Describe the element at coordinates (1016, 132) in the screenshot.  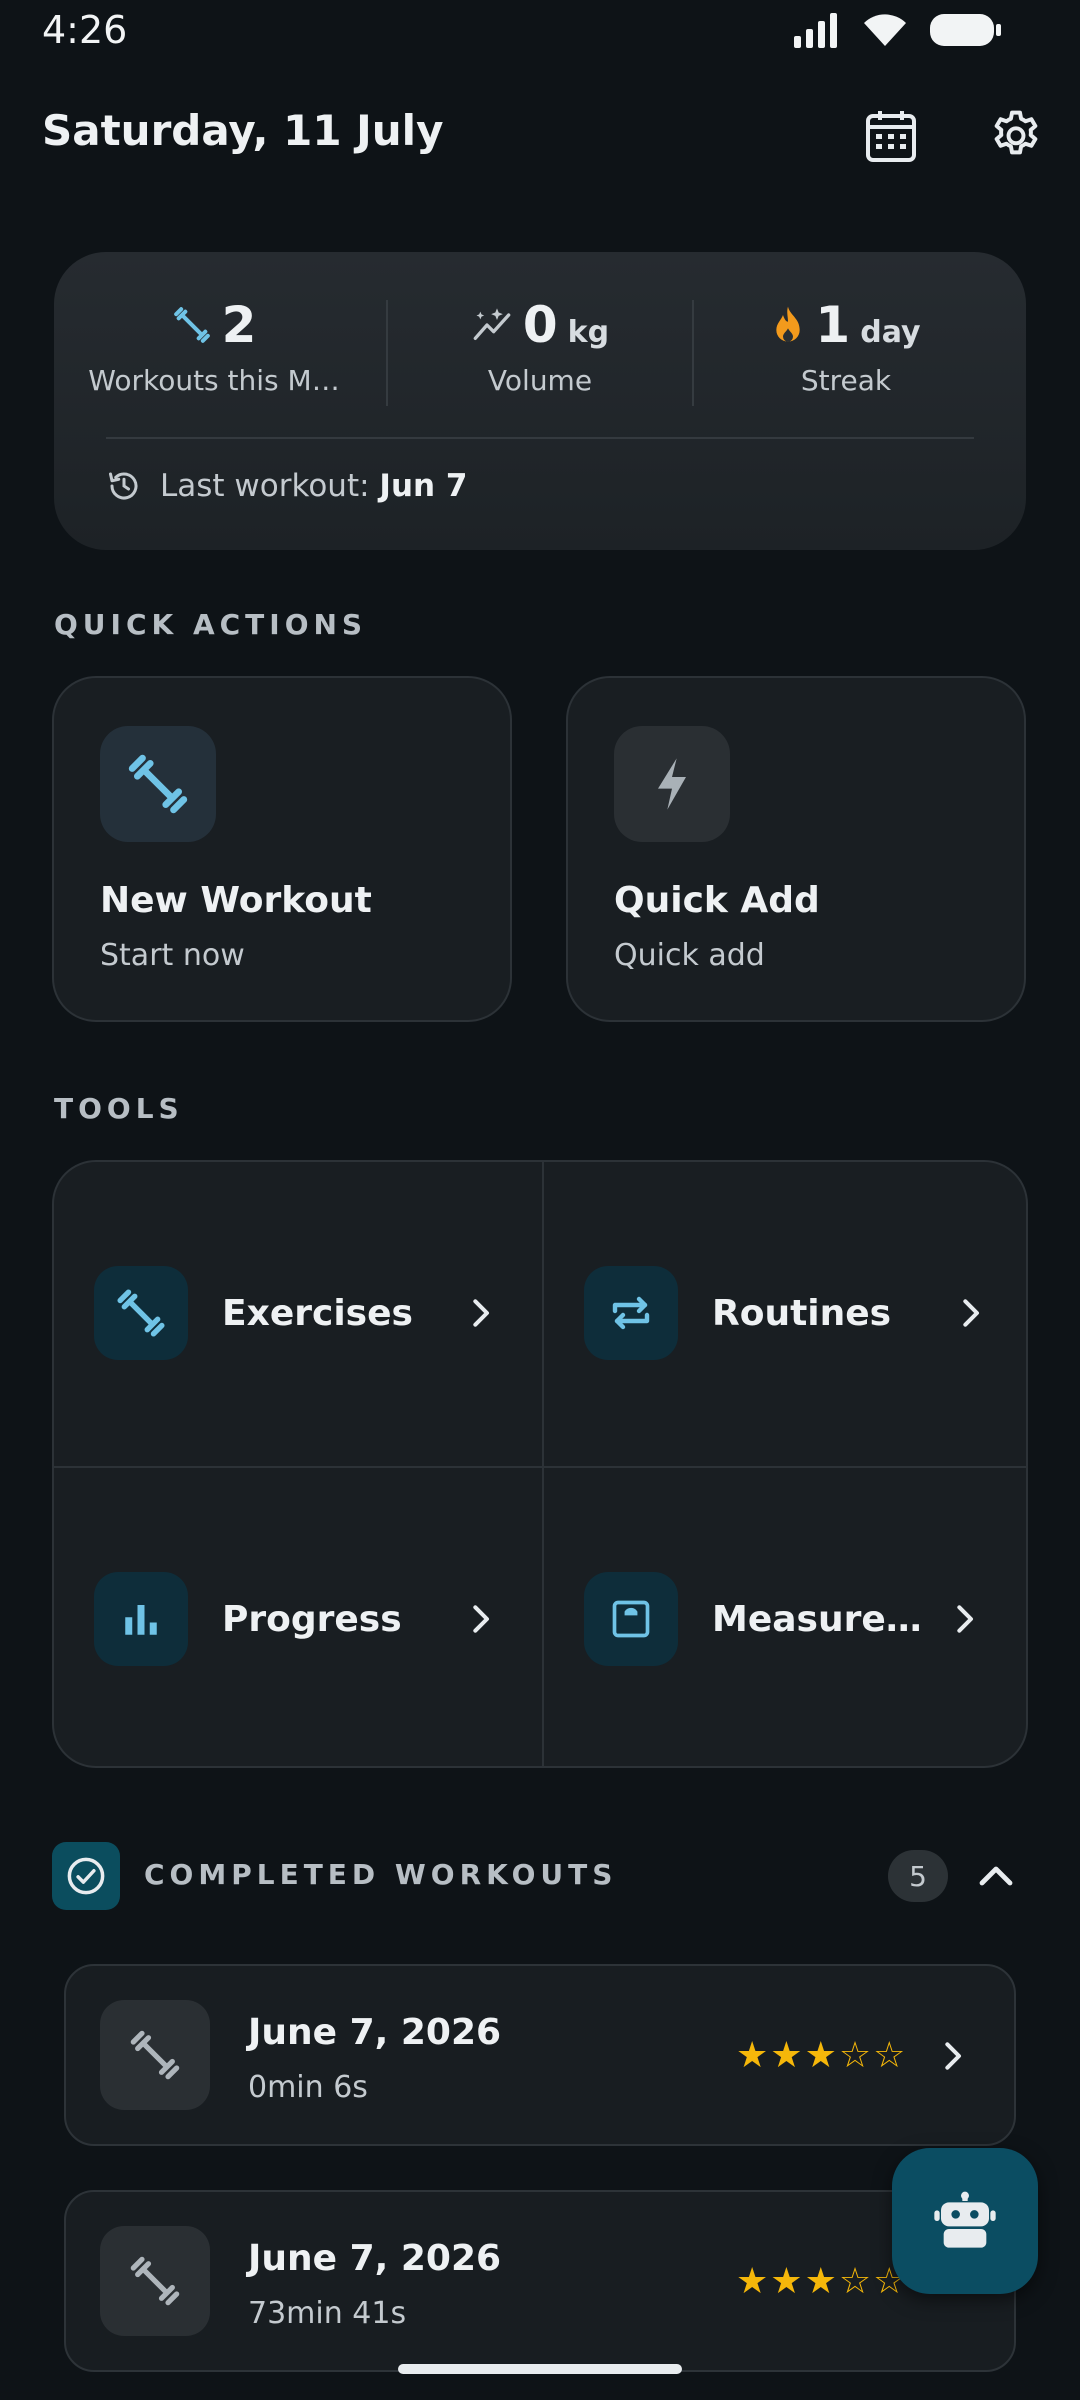
I see `gear-icon` at that location.